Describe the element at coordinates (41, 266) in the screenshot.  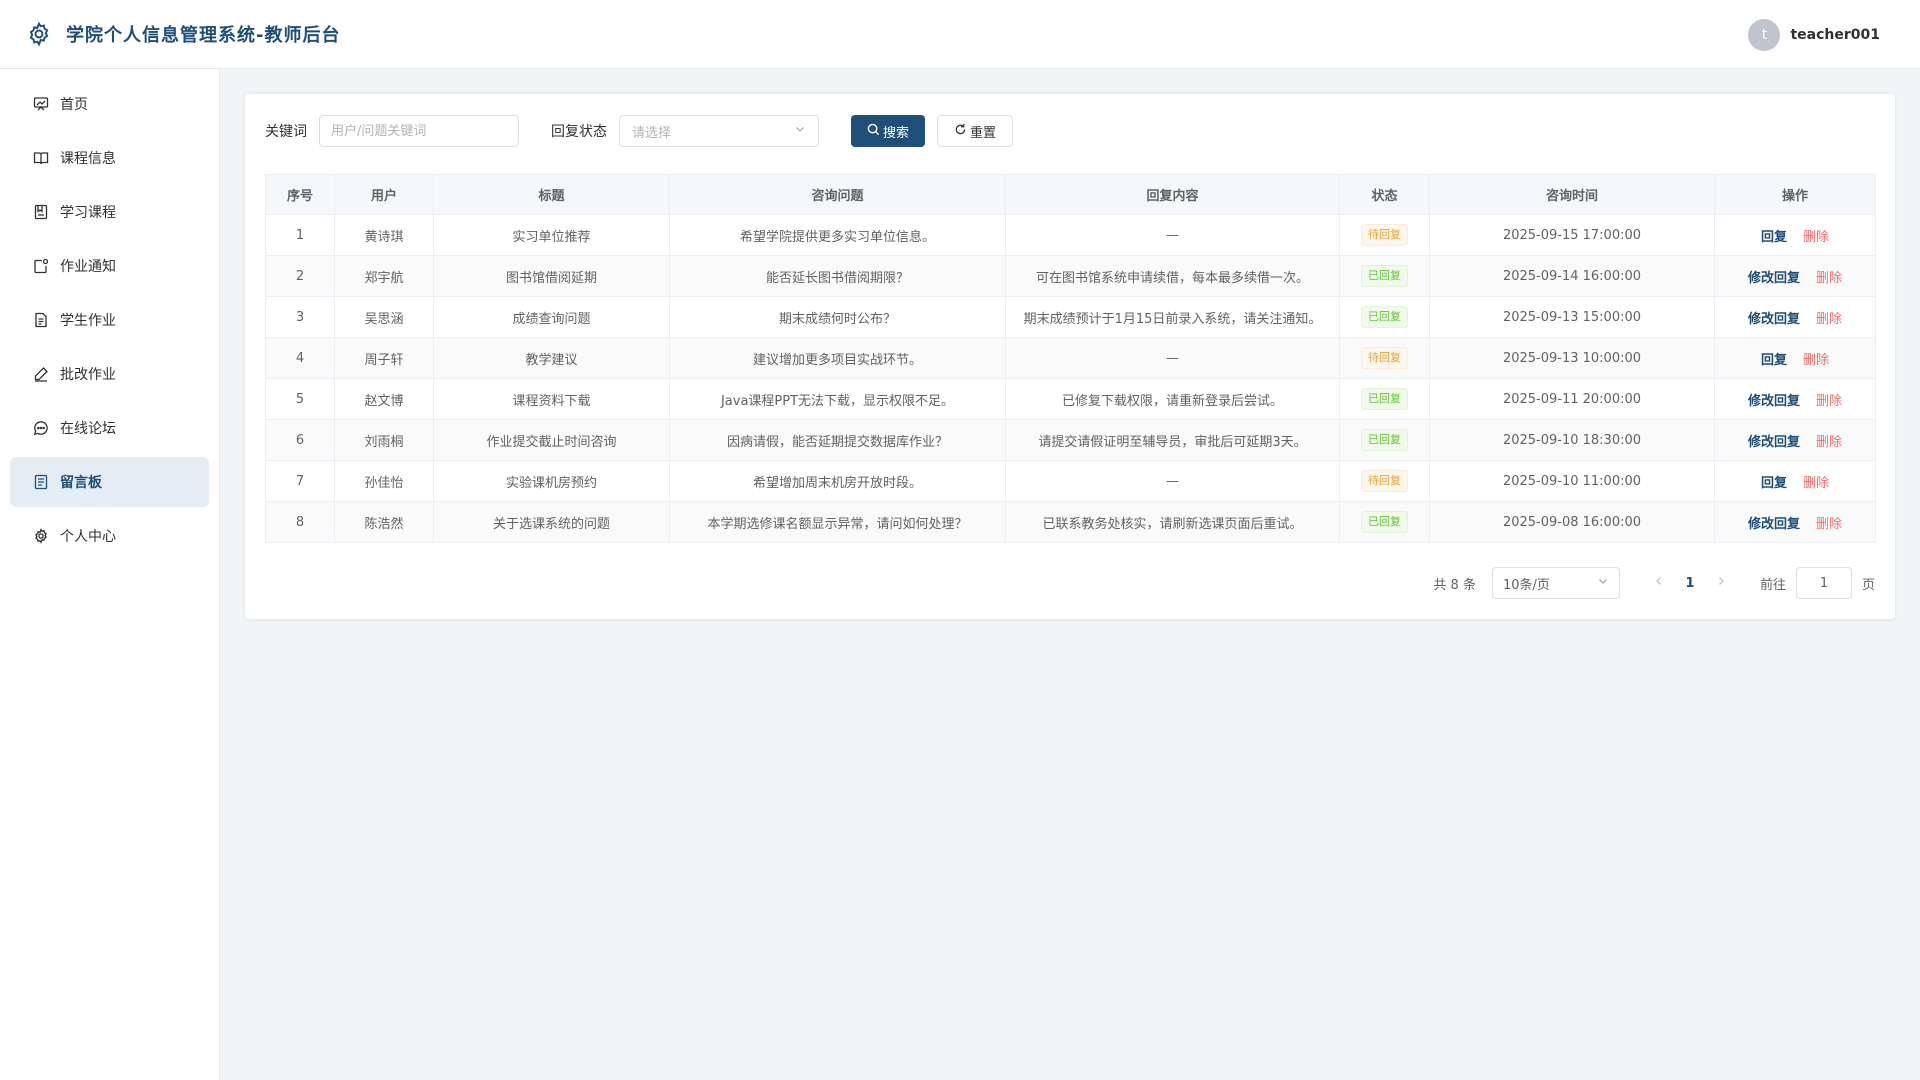
I see `notice-icon` at that location.